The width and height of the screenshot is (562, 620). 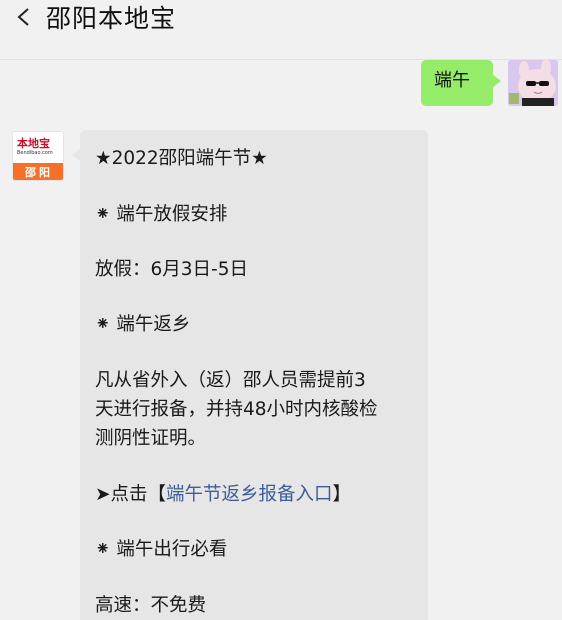 I want to click on official-account-avatar: 本地宝 Bendibao.com 邵阳, so click(x=38, y=156).